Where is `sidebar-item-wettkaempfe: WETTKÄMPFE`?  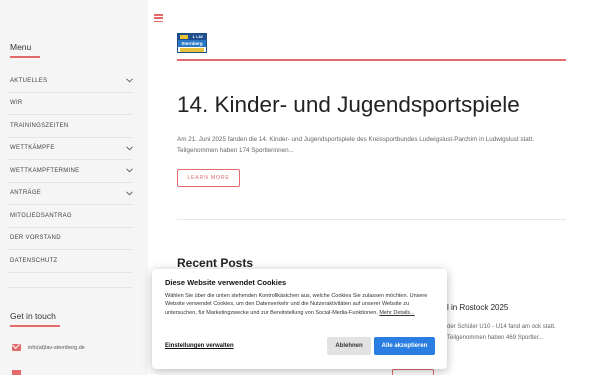
sidebar-item-wettkaempfe: WETTKÄMPFE is located at coordinates (70, 149).